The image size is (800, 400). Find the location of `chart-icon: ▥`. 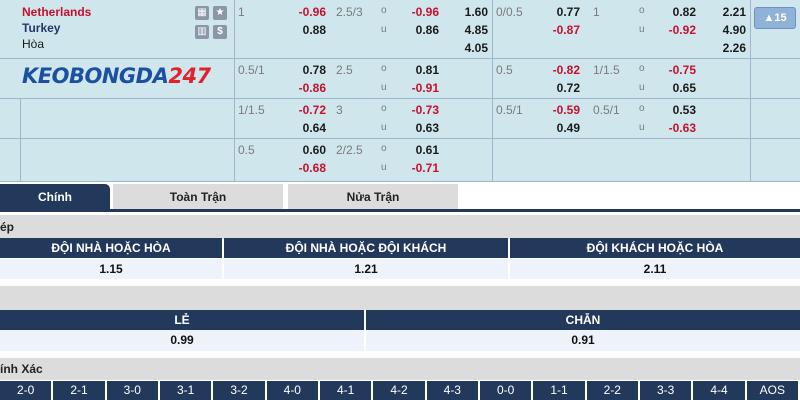

chart-icon: ▥ is located at coordinates (202, 32).